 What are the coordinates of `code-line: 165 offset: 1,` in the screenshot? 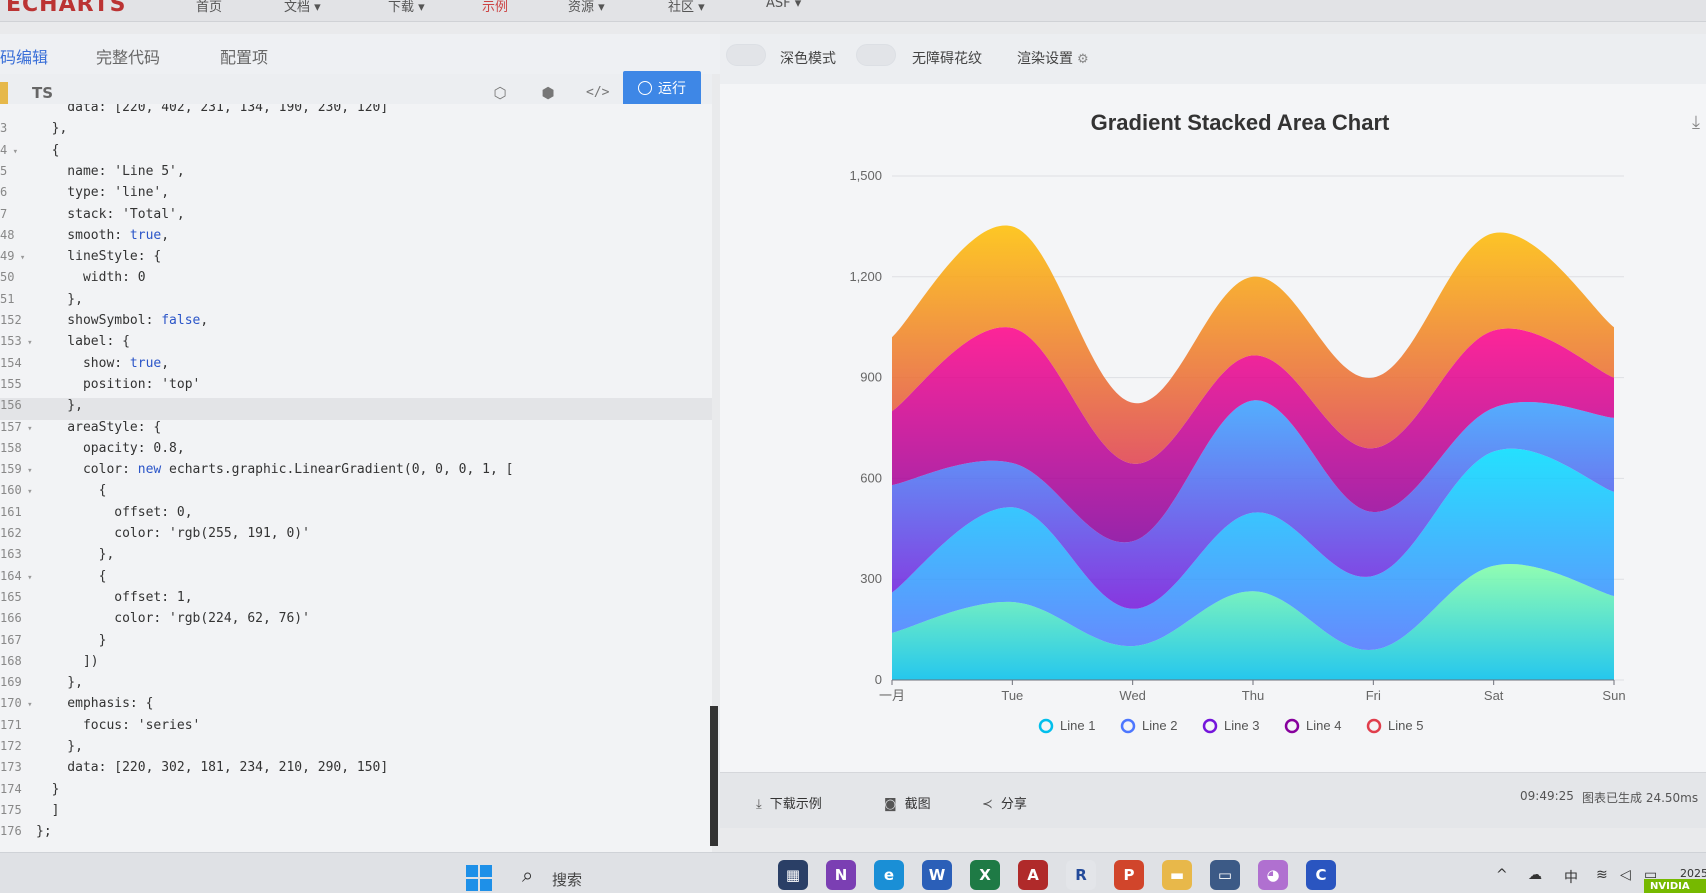 It's located at (356, 601).